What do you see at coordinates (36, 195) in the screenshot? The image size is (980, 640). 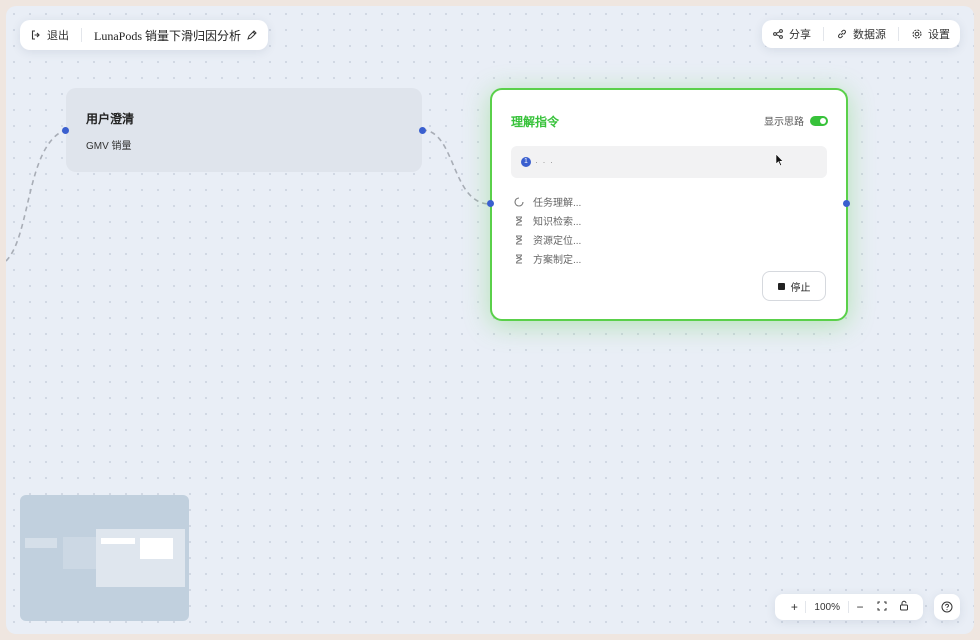 I see `edge-incoming` at bounding box center [36, 195].